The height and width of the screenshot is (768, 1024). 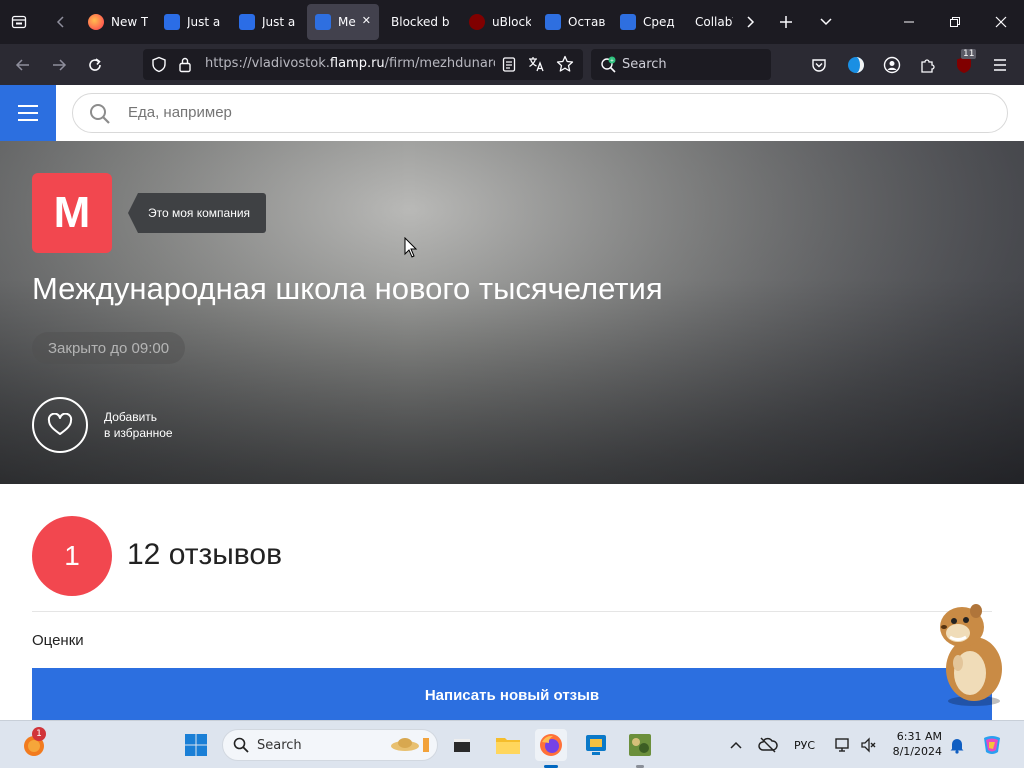 What do you see at coordinates (197, 213) in the screenshot?
I see `my-company-button: Это моя компания` at bounding box center [197, 213].